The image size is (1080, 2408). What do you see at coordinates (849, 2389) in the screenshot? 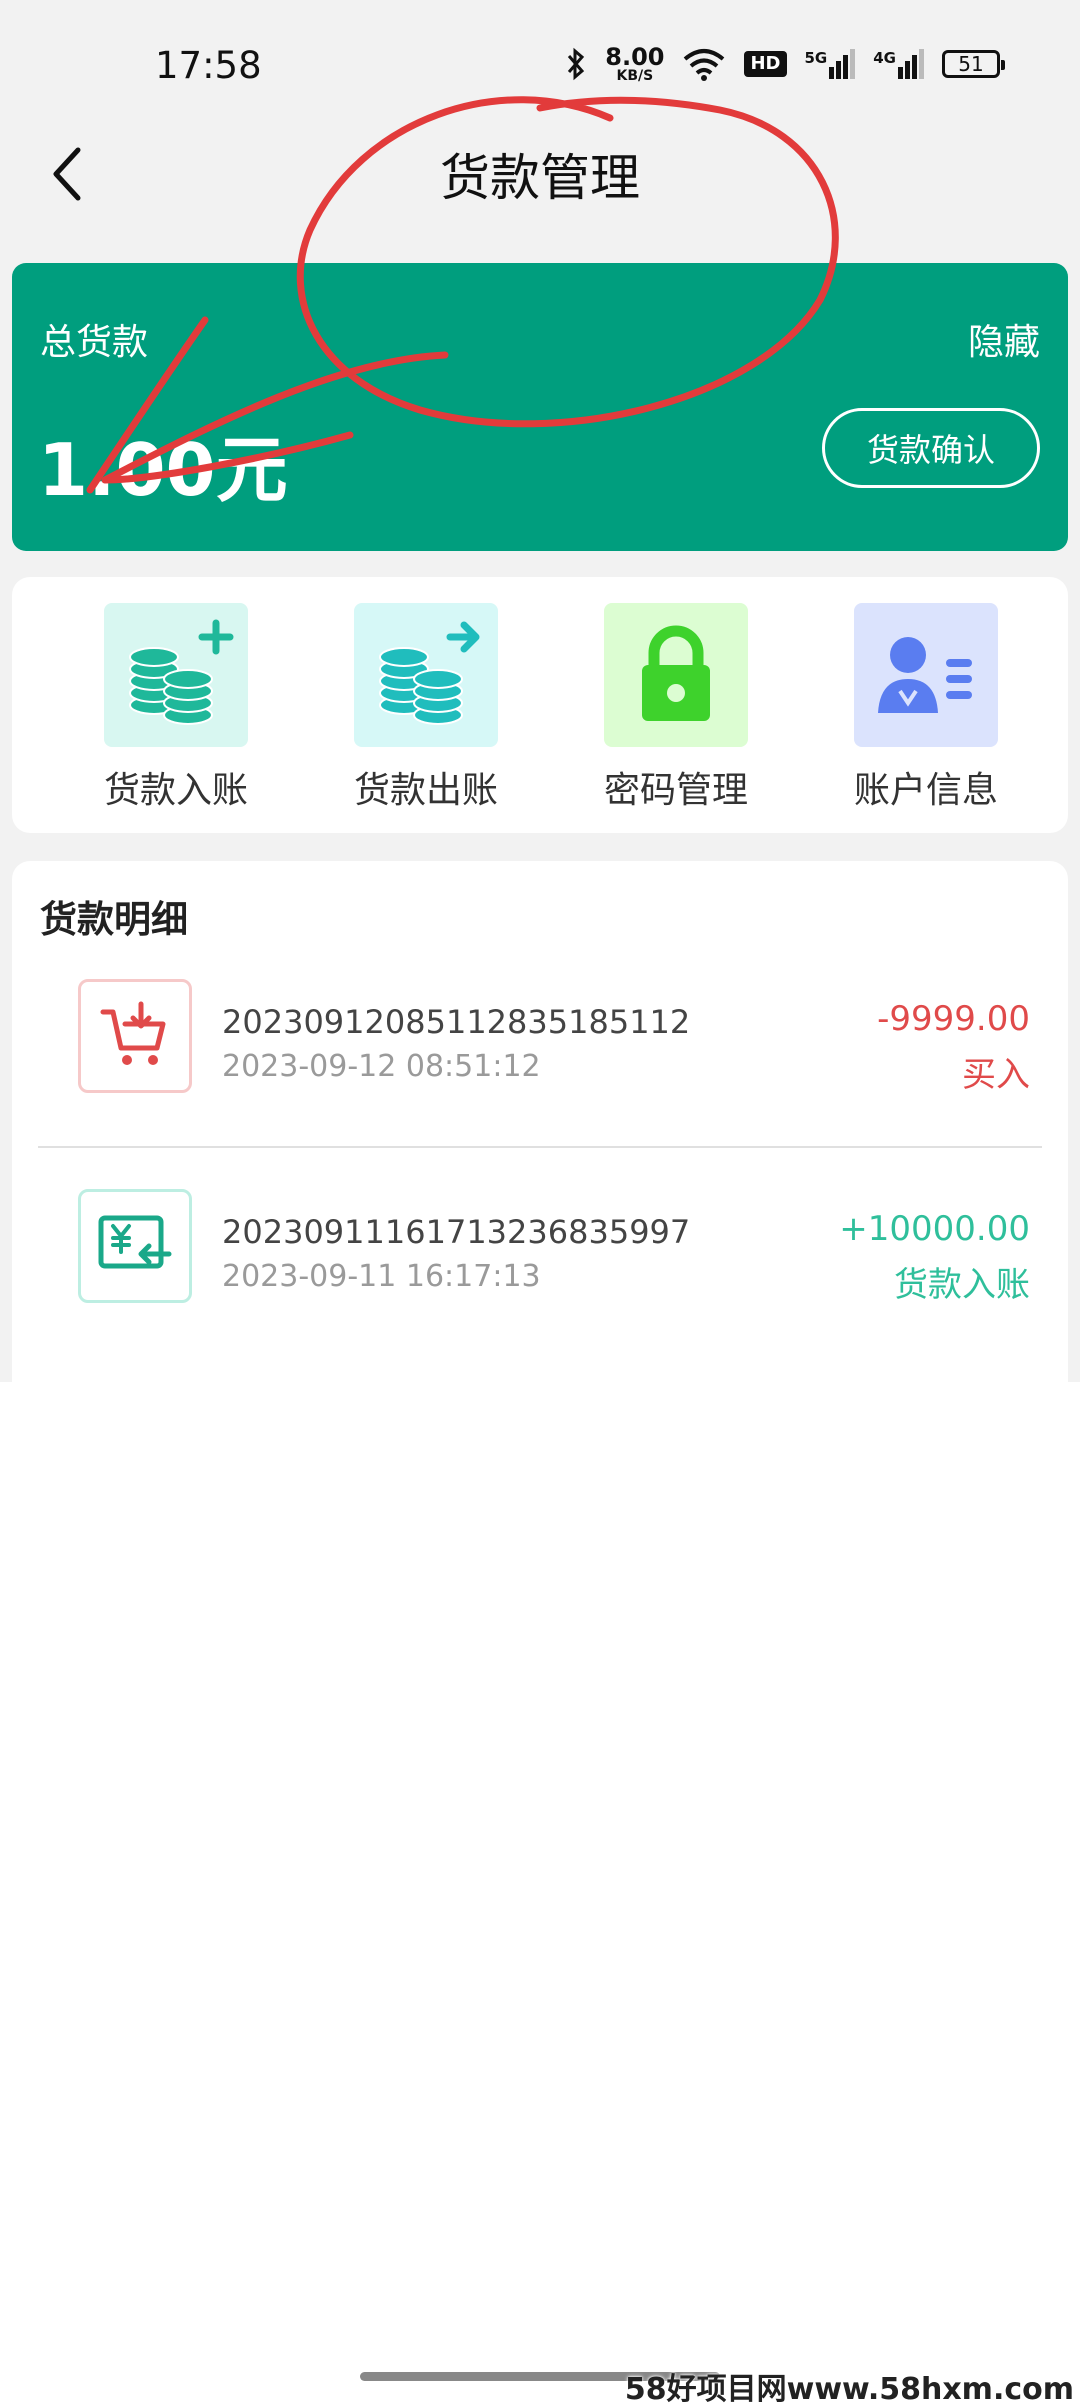
I see `watermark-text: 58好项目网www.58hxm.com` at bounding box center [849, 2389].